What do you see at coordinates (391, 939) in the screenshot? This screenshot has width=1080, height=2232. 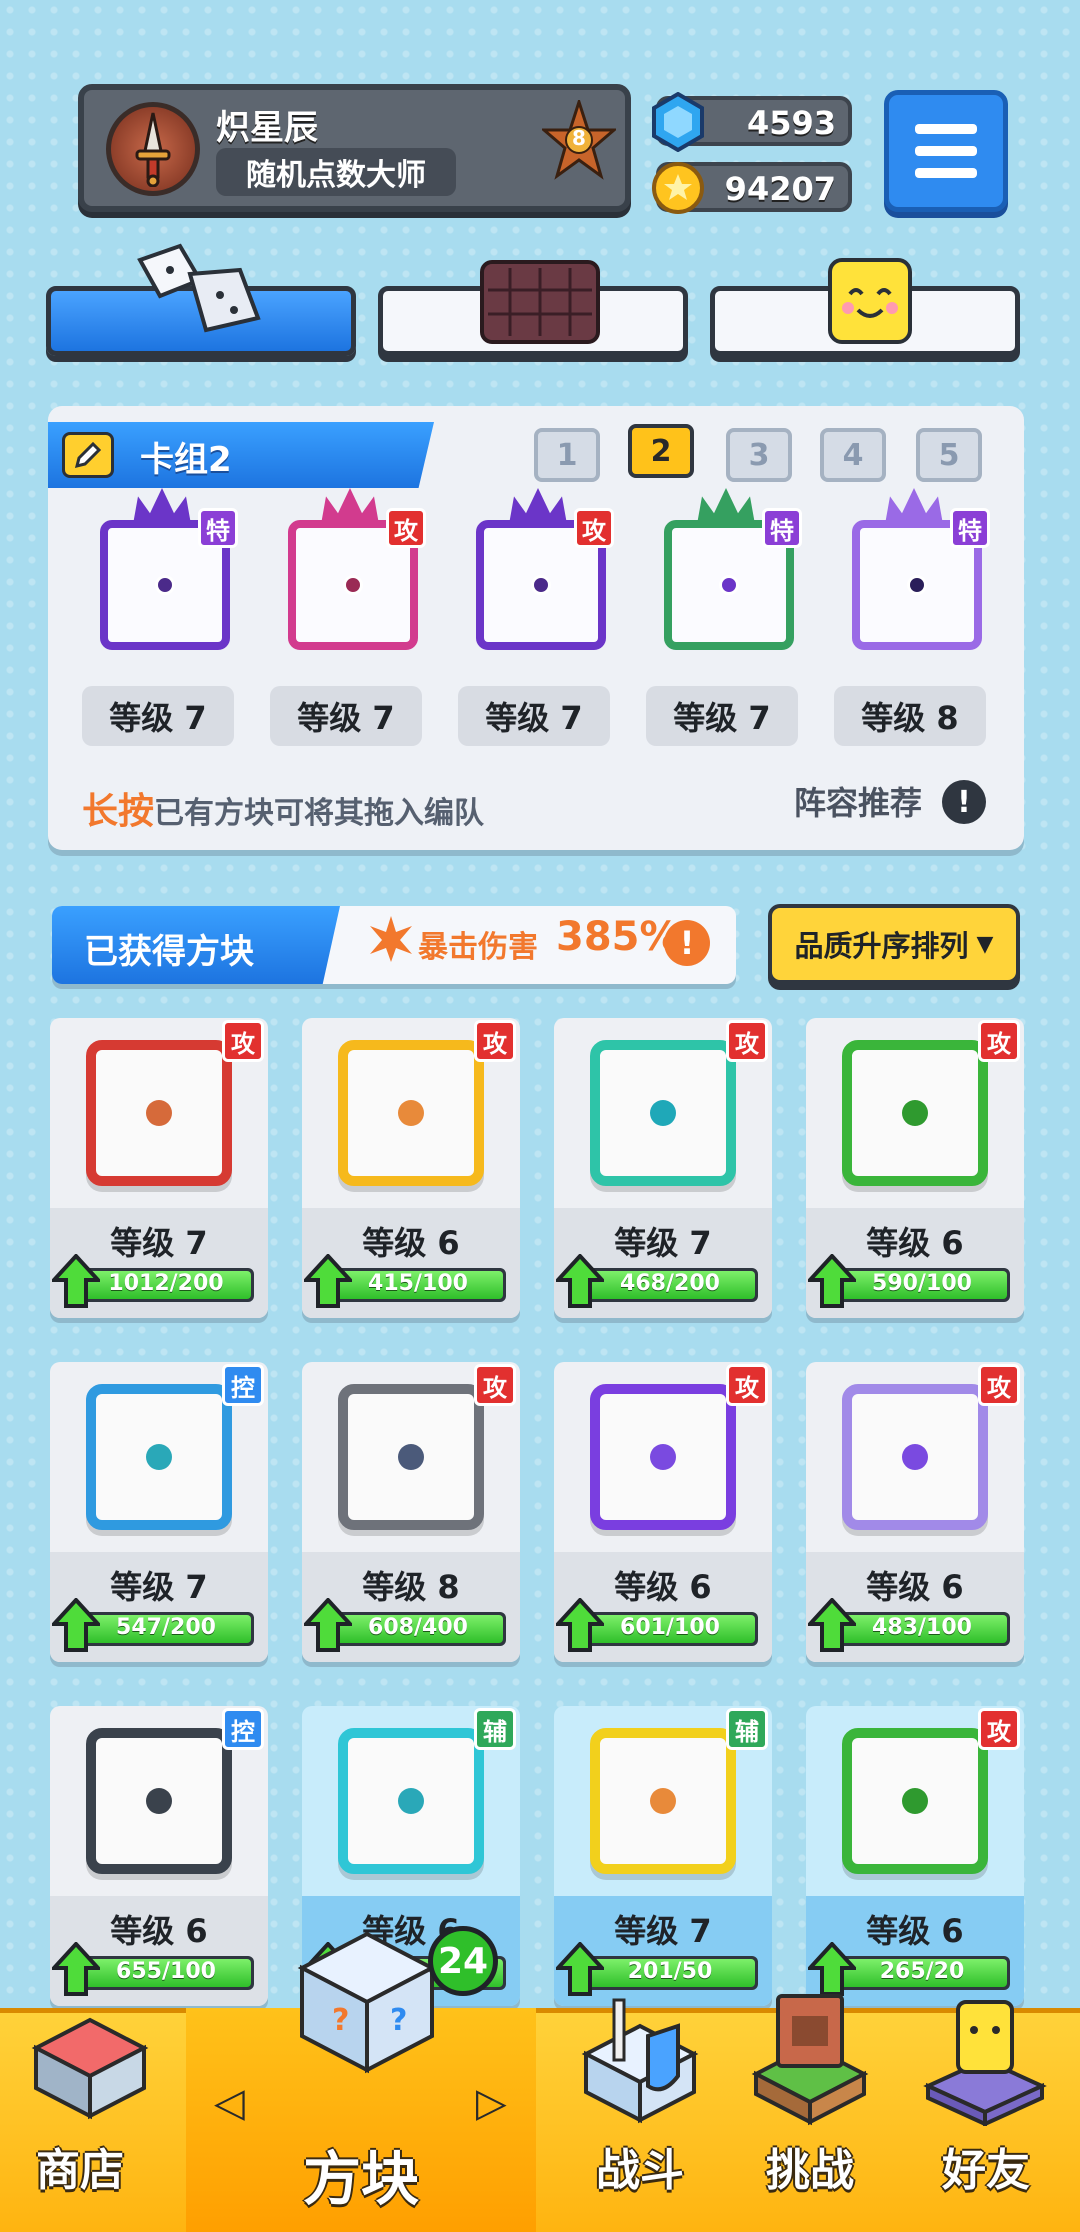 I see `crit-burst-icon` at bounding box center [391, 939].